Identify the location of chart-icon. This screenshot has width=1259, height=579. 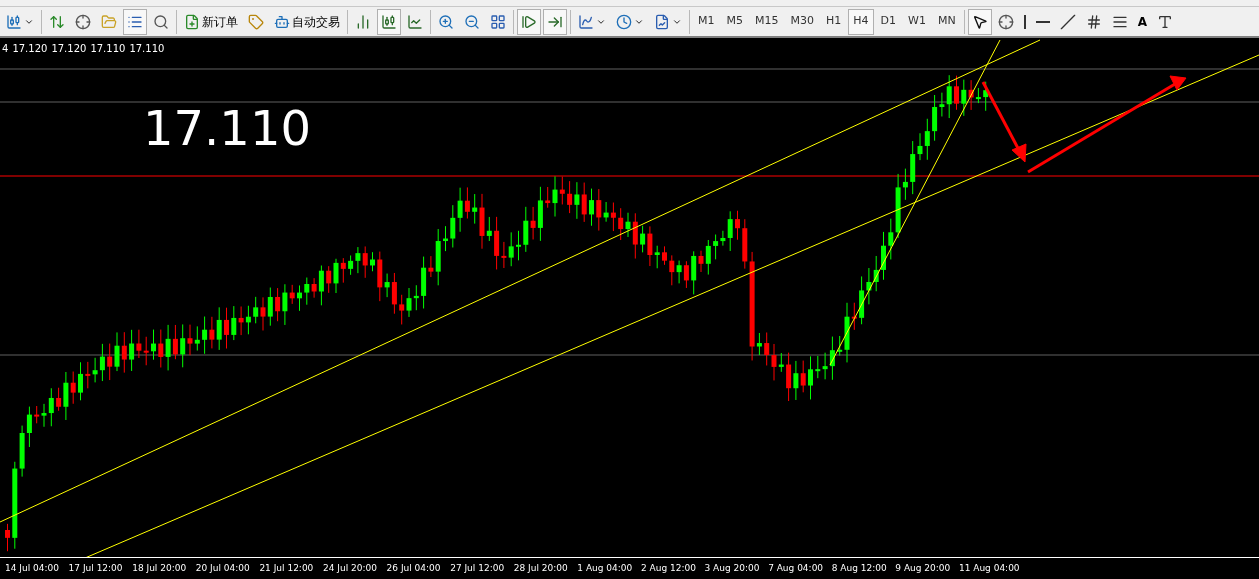
(14, 21).